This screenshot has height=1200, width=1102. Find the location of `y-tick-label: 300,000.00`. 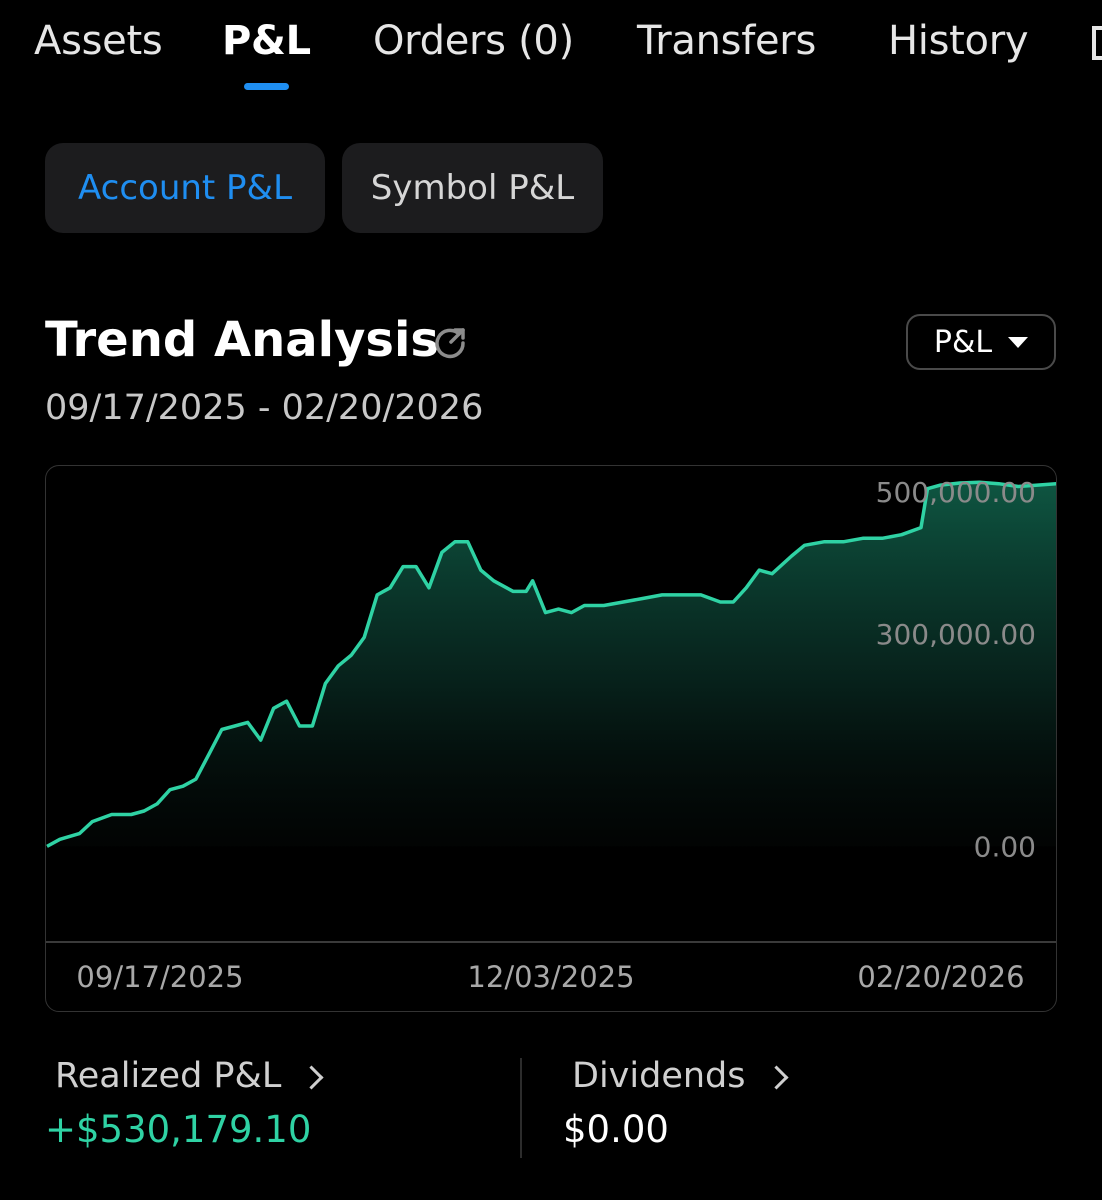

y-tick-label: 300,000.00 is located at coordinates (956, 634).